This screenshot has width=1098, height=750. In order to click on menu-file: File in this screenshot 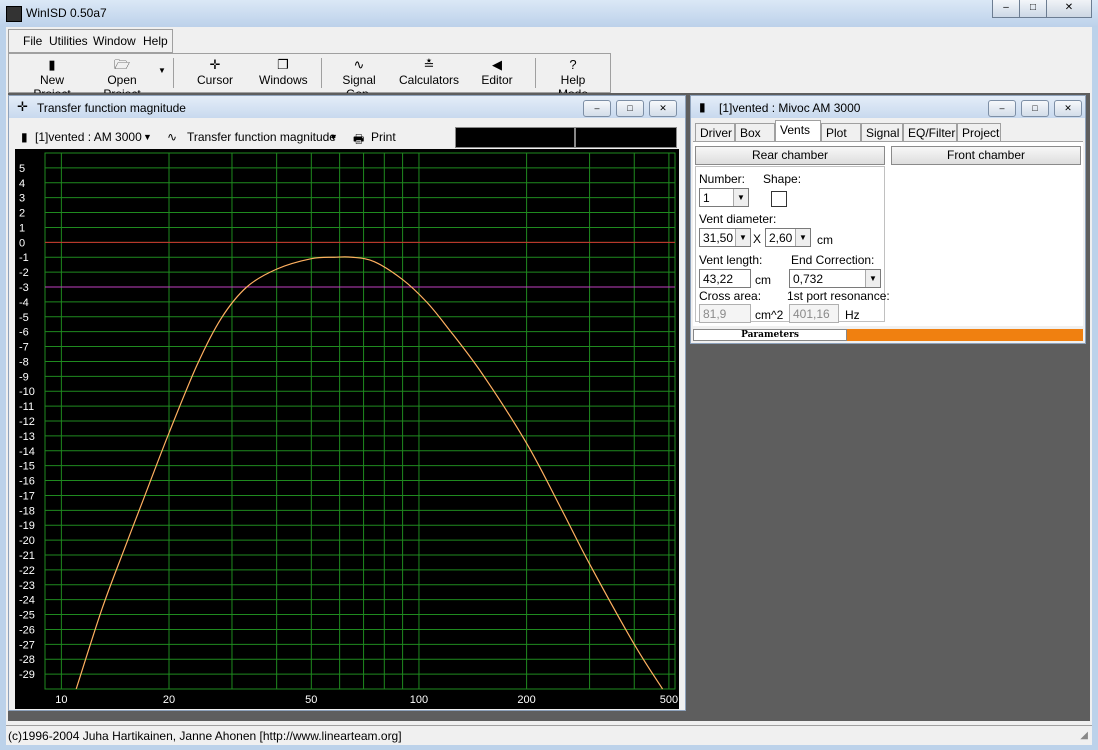, I will do `click(32, 41)`.